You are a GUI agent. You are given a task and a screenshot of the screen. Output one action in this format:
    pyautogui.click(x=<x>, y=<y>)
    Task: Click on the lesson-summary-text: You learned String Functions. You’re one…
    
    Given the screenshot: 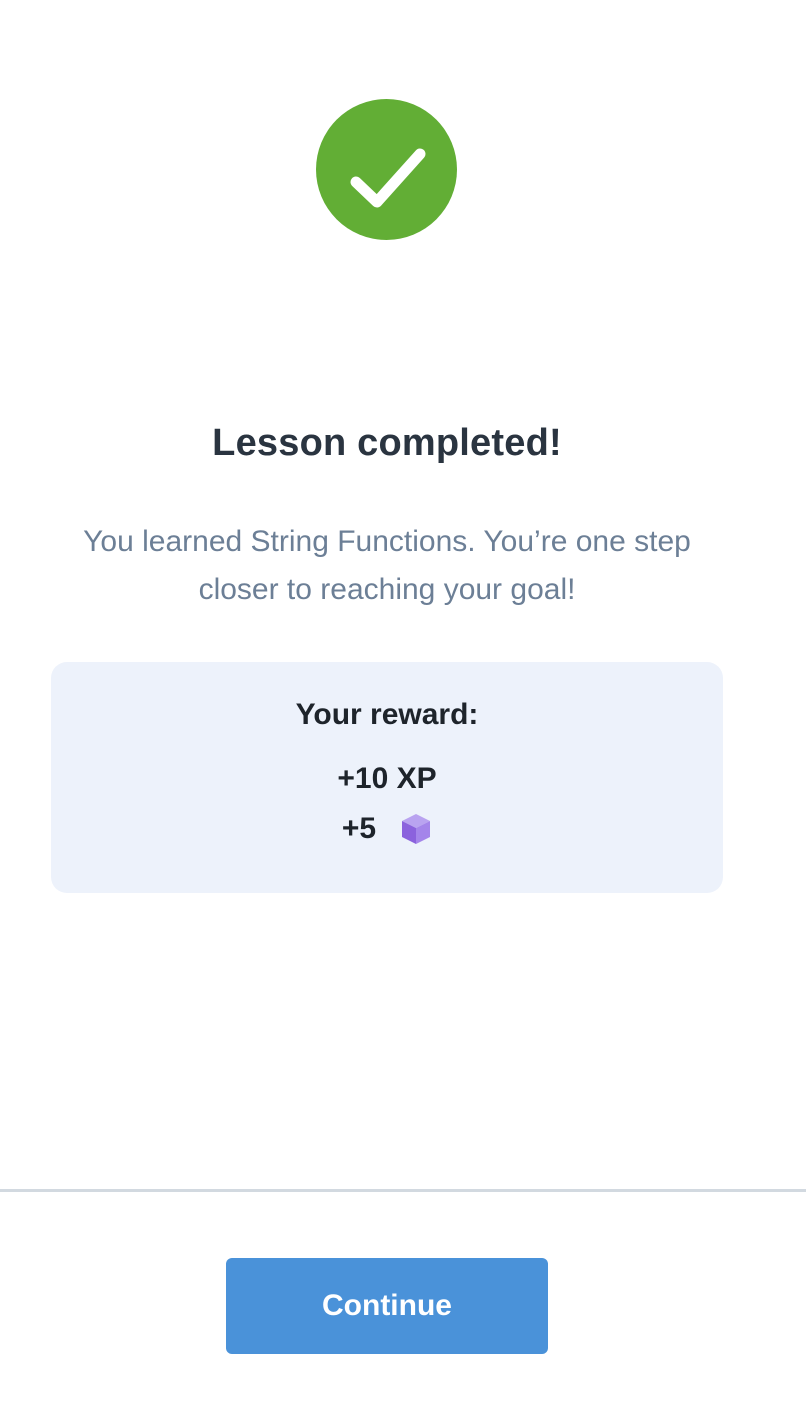 What is the action you would take?
    pyautogui.click(x=387, y=565)
    